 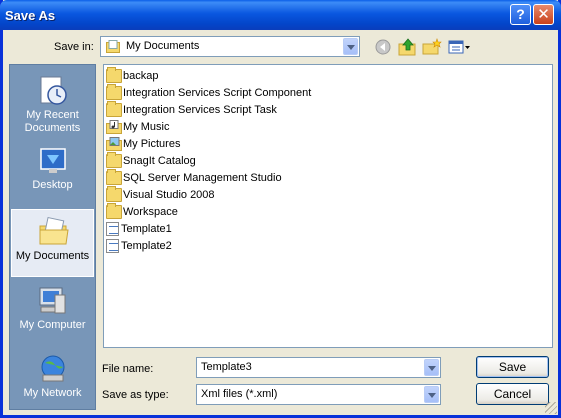 What do you see at coordinates (54, 232) in the screenshot?
I see `my-documents-icon` at bounding box center [54, 232].